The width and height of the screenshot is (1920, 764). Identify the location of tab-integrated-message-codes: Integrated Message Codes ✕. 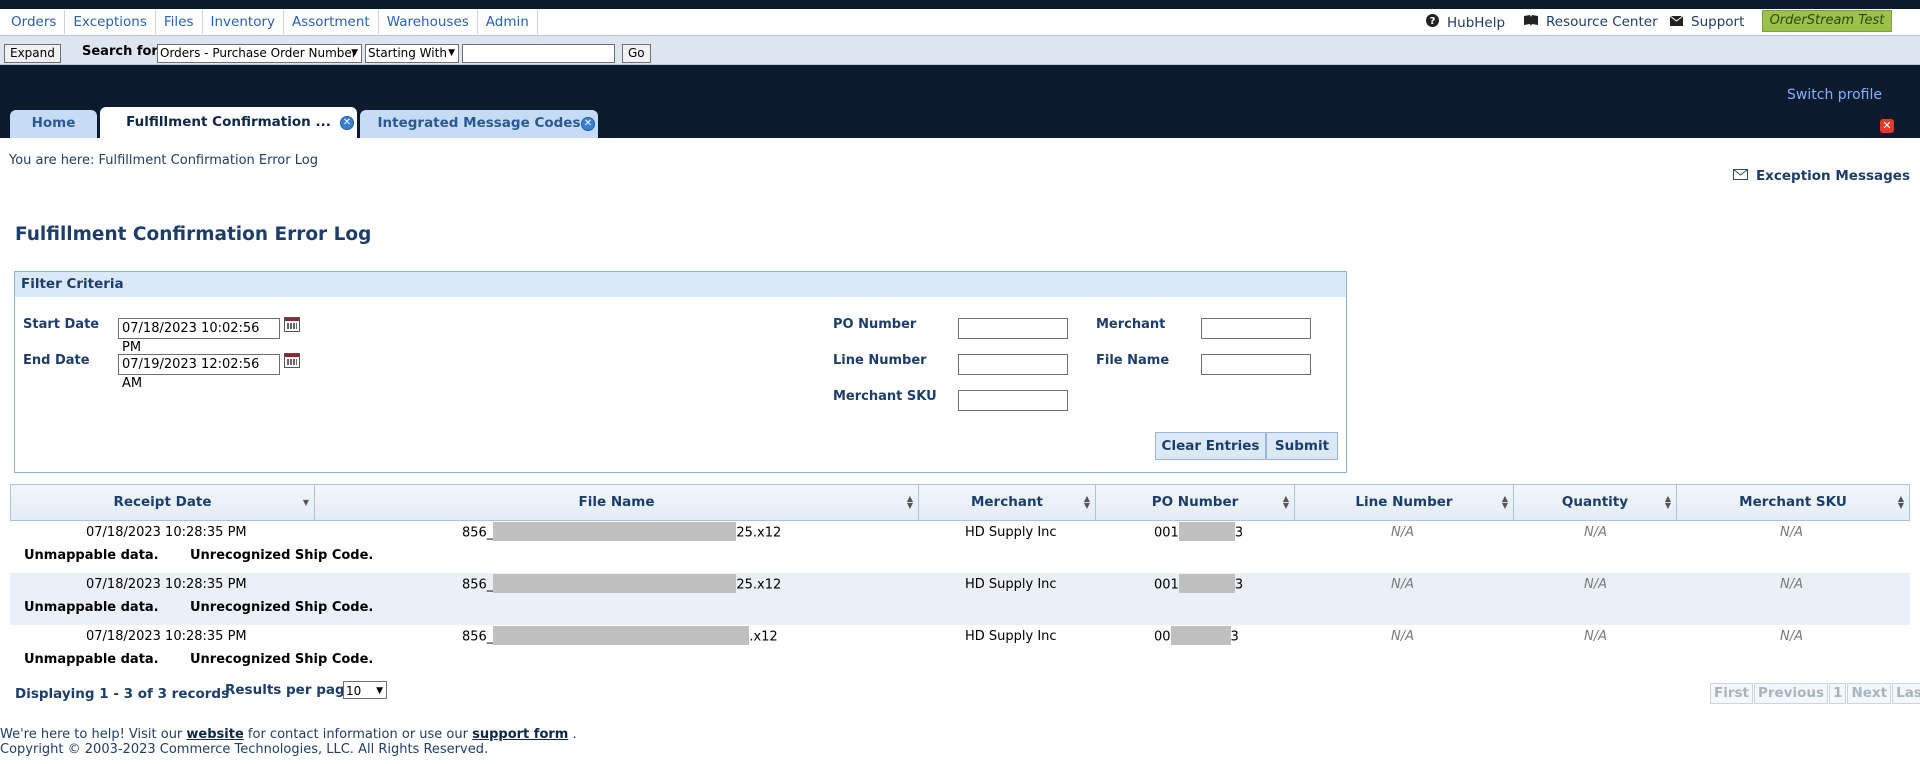
(479, 124).